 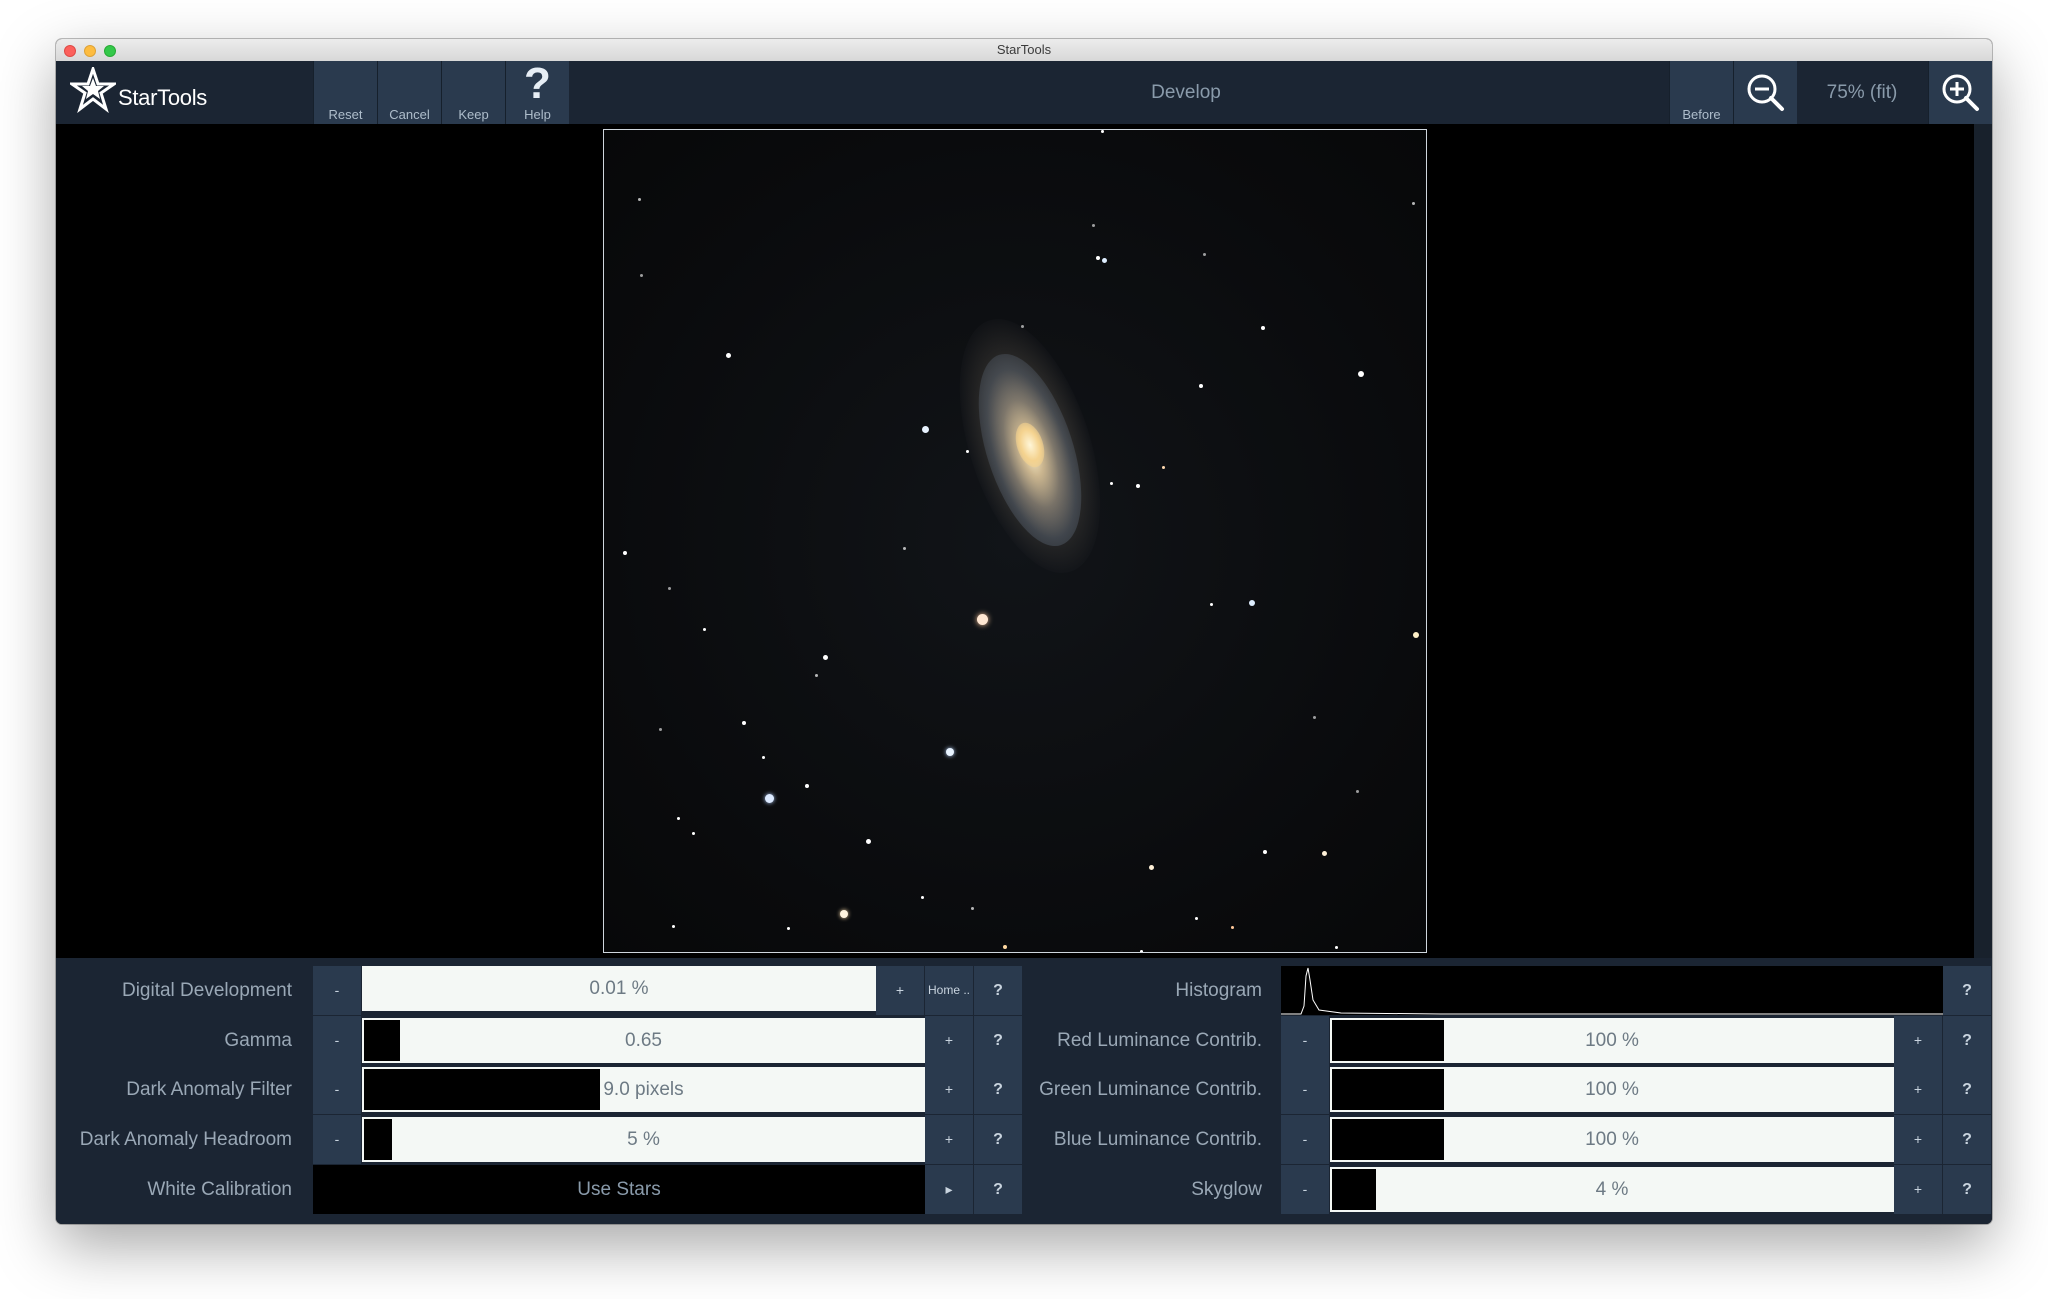 I want to click on home-button: Home .., so click(x=949, y=990).